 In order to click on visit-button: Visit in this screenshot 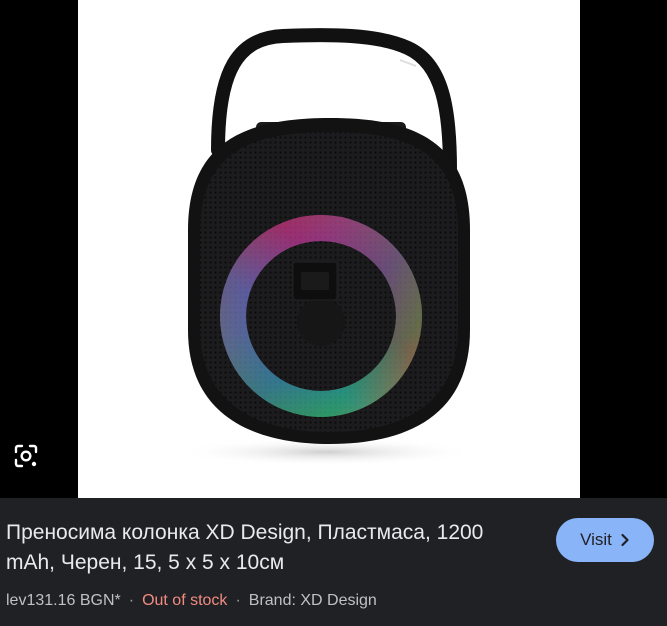, I will do `click(605, 540)`.